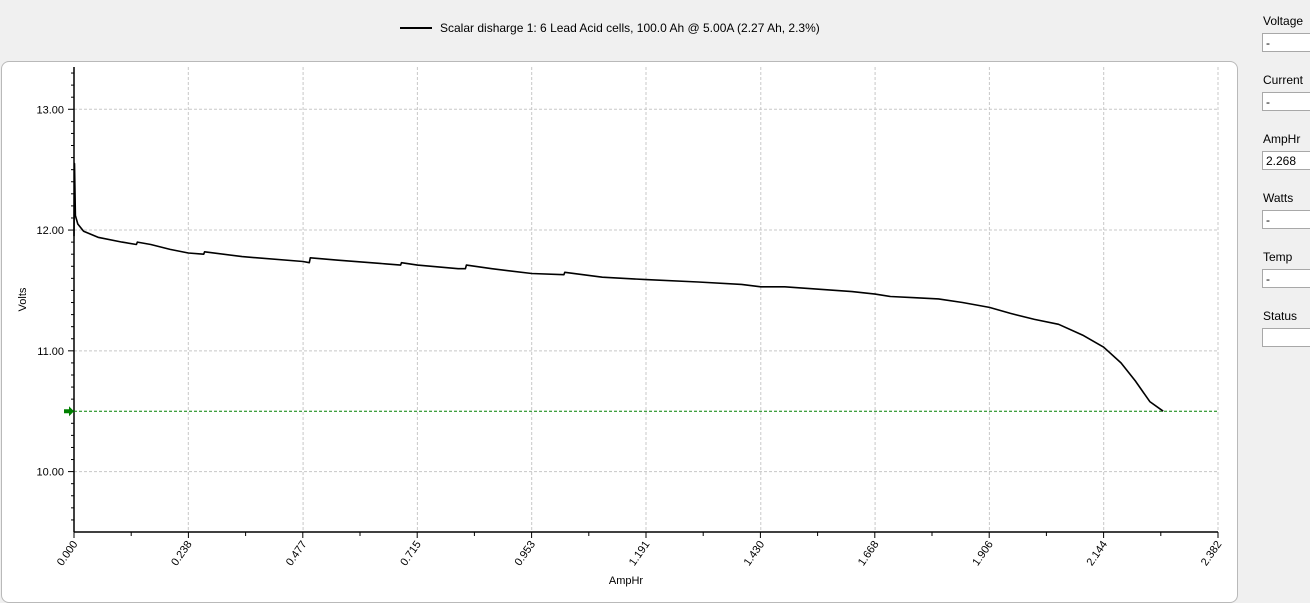 The width and height of the screenshot is (1310, 603). What do you see at coordinates (1286, 160) in the screenshot?
I see `amphr-value-field: 2.268` at bounding box center [1286, 160].